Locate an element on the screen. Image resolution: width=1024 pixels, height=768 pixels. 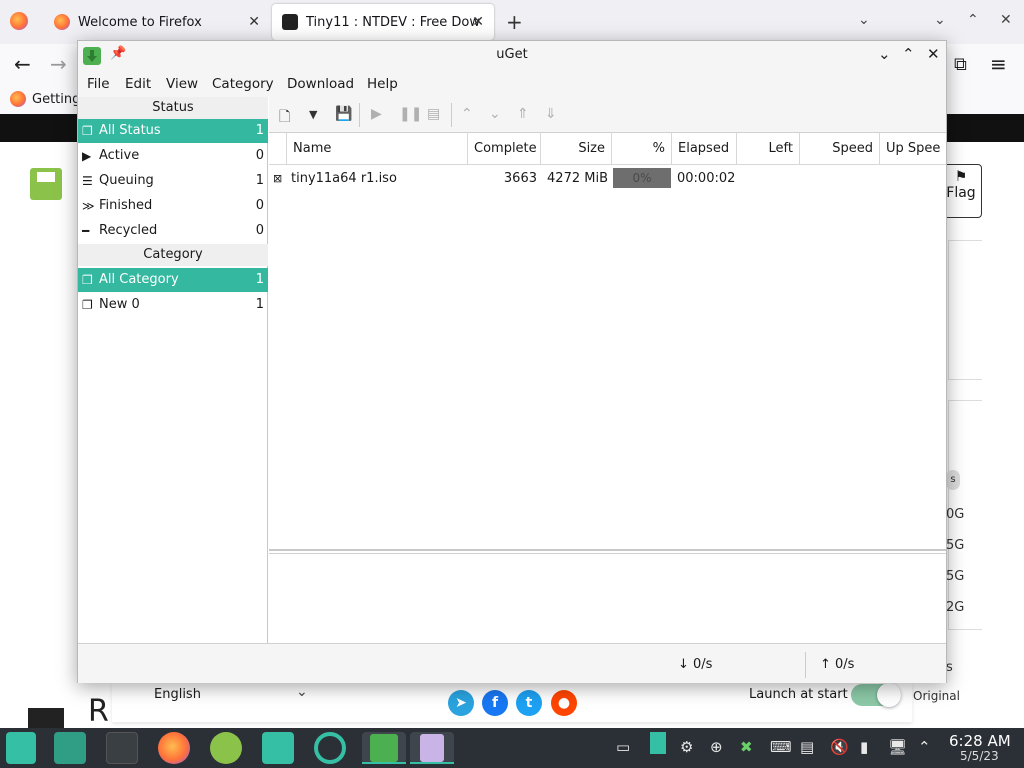
manjaro-hello-icon is located at coordinates (278, 748).